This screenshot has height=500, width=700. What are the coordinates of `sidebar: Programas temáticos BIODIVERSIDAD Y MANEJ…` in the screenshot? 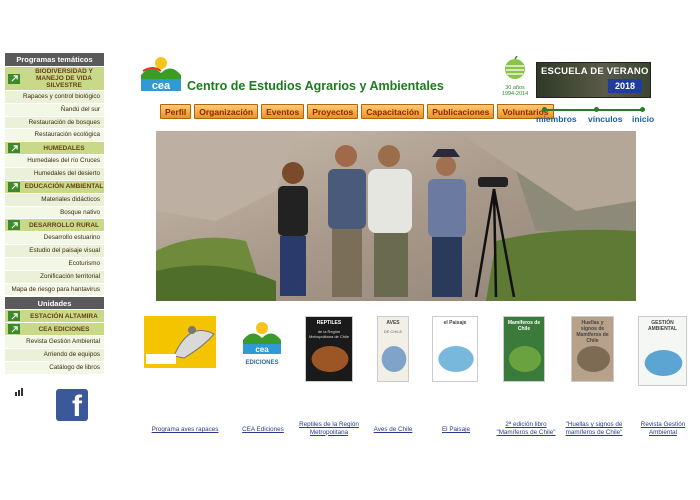 It's located at (54, 213).